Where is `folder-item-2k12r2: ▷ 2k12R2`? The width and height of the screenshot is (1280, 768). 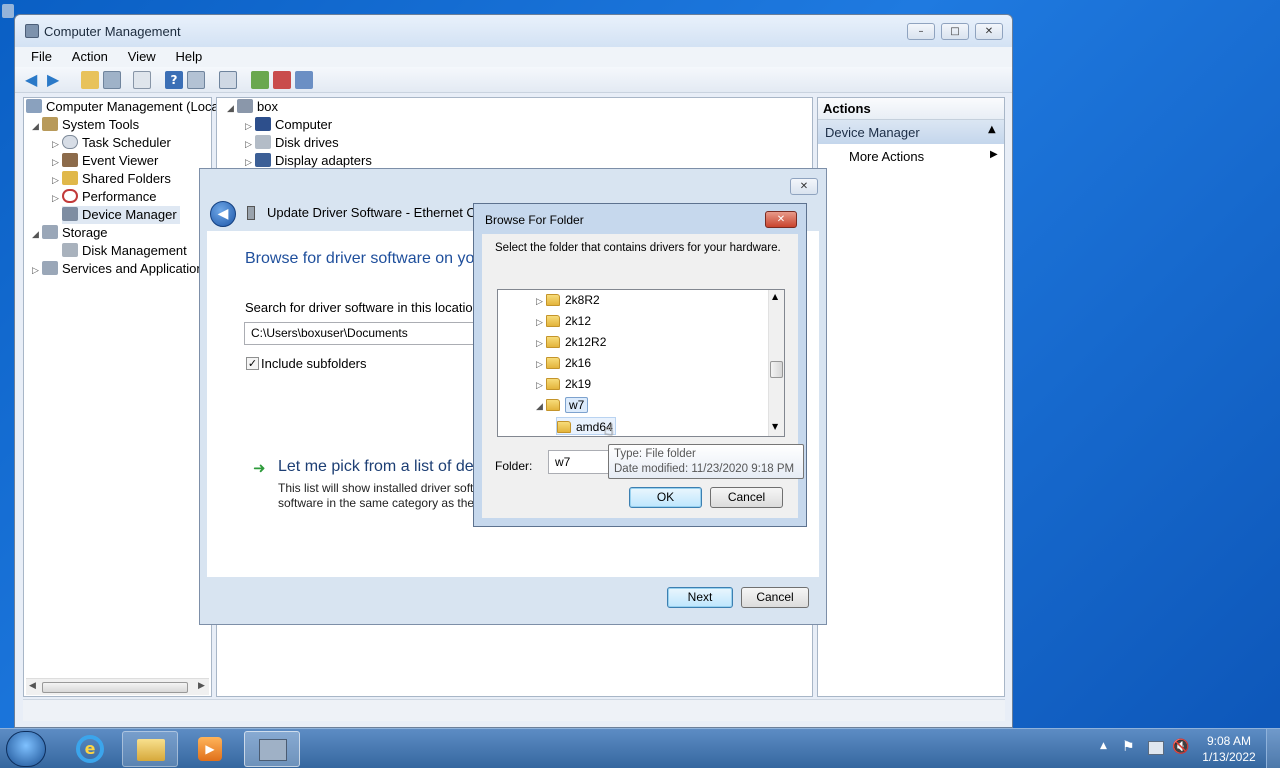 folder-item-2k12r2: ▷ 2k12R2 is located at coordinates (571, 342).